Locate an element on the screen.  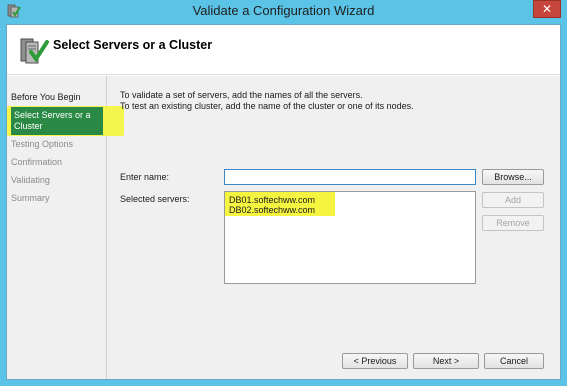
next-button: Next > is located at coordinates (446, 361).